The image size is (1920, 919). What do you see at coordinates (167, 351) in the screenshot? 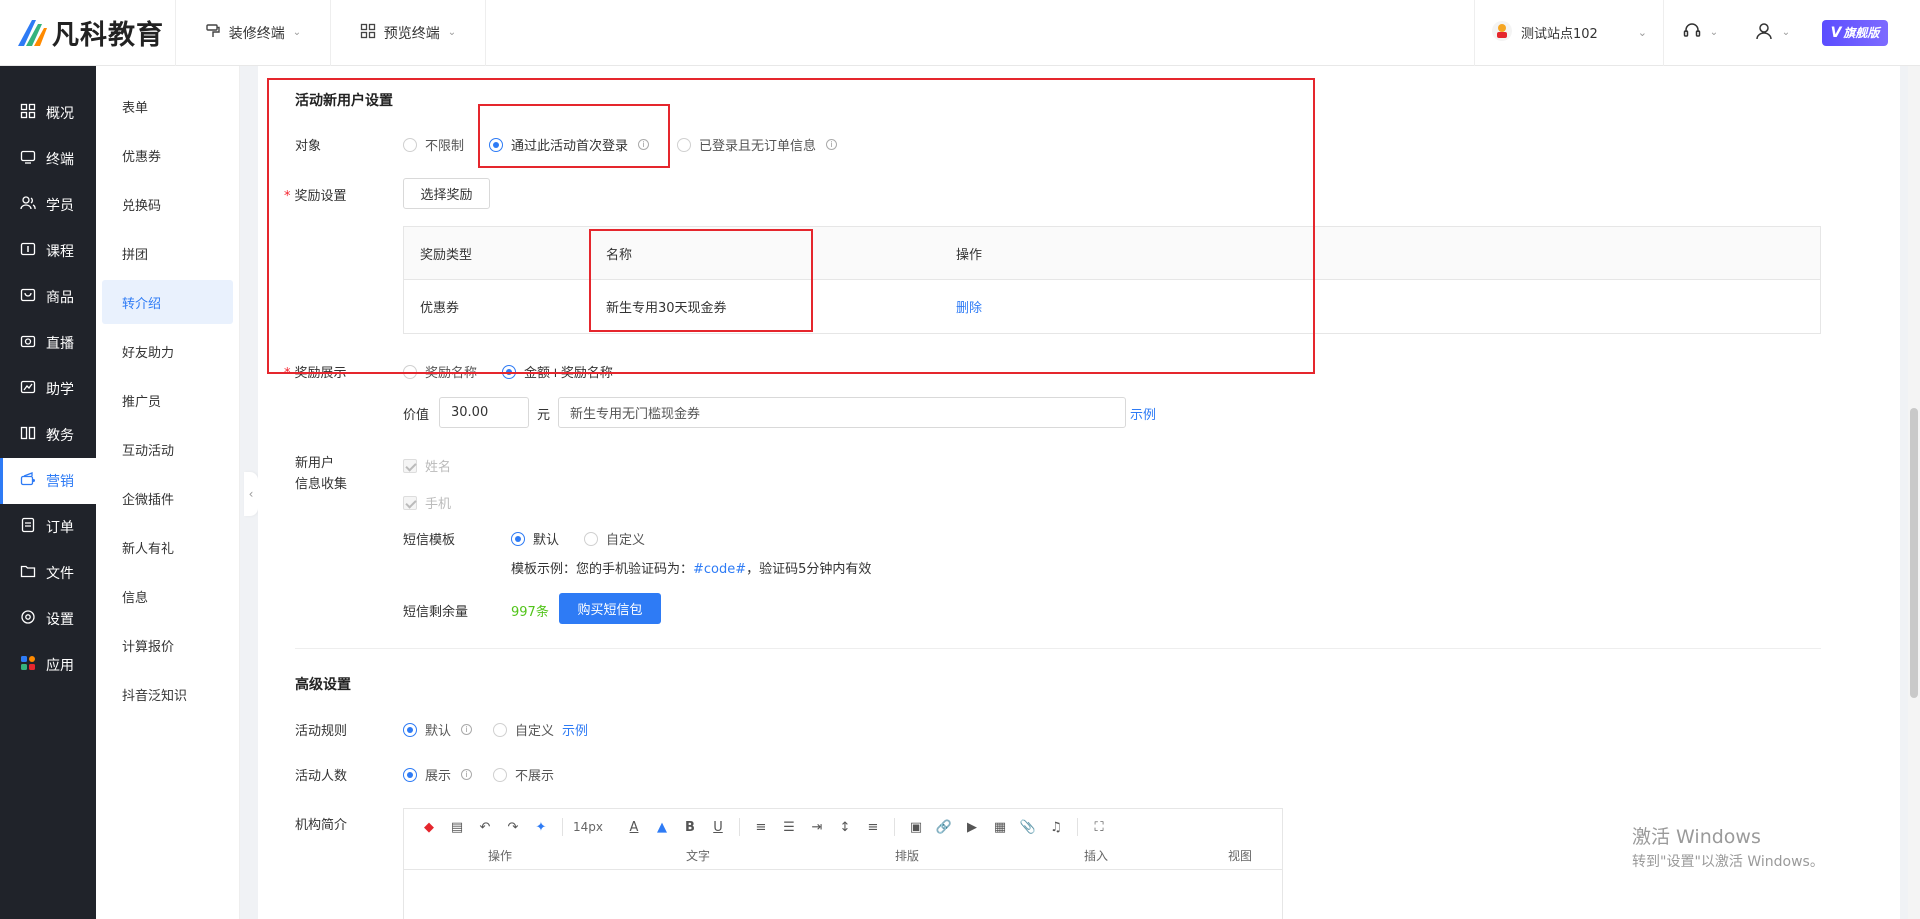
I see `submenu-item-friend-help: 好友助力` at bounding box center [167, 351].